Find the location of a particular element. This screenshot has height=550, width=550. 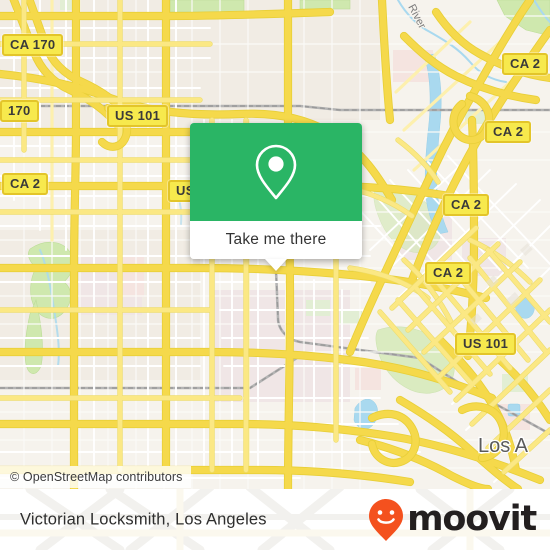

moovit-smiley-pin-icon is located at coordinates (386, 519).